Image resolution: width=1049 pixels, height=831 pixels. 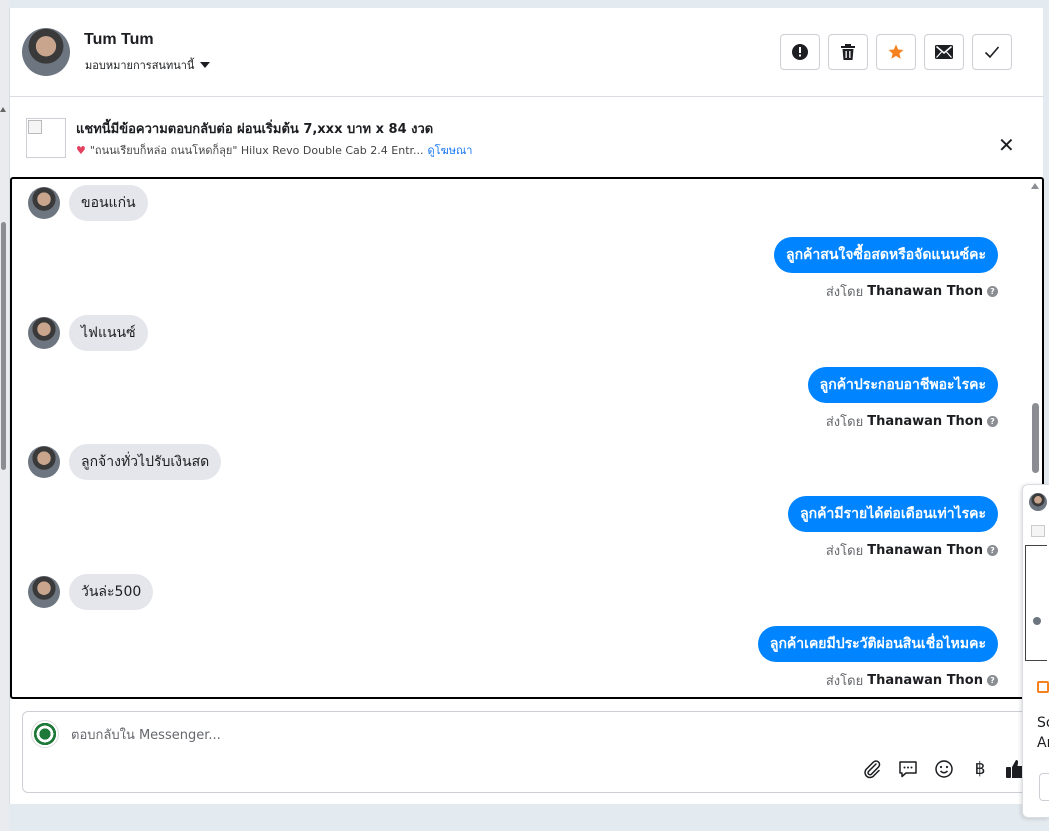 I want to click on peek-avatar, so click(x=1038, y=502).